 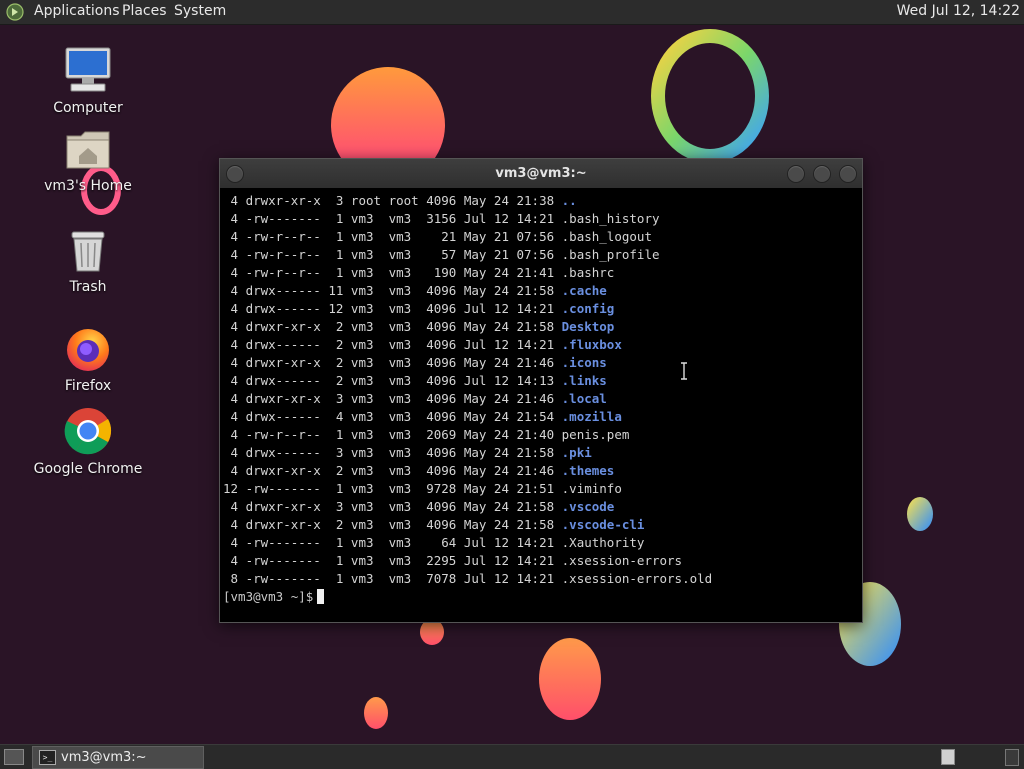 What do you see at coordinates (541, 173) in the screenshot?
I see `window-titlebar: vm3@vm3:~` at bounding box center [541, 173].